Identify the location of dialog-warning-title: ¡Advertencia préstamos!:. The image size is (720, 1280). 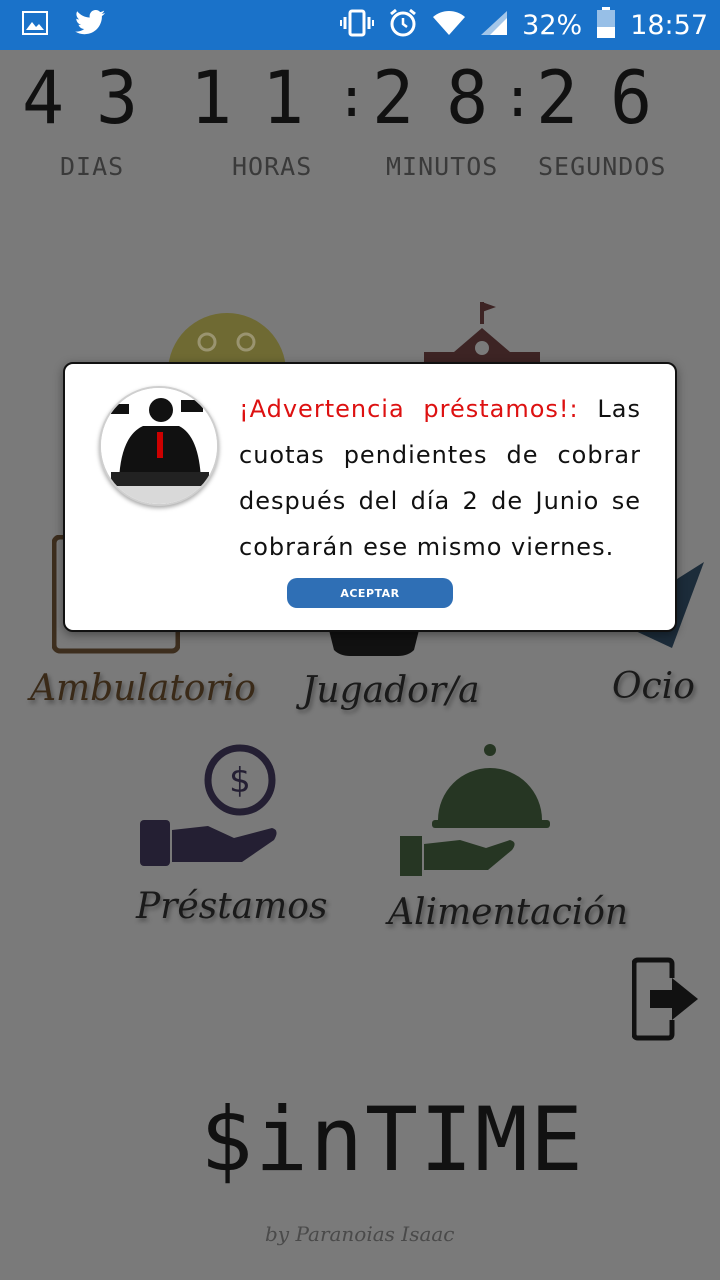
(409, 409).